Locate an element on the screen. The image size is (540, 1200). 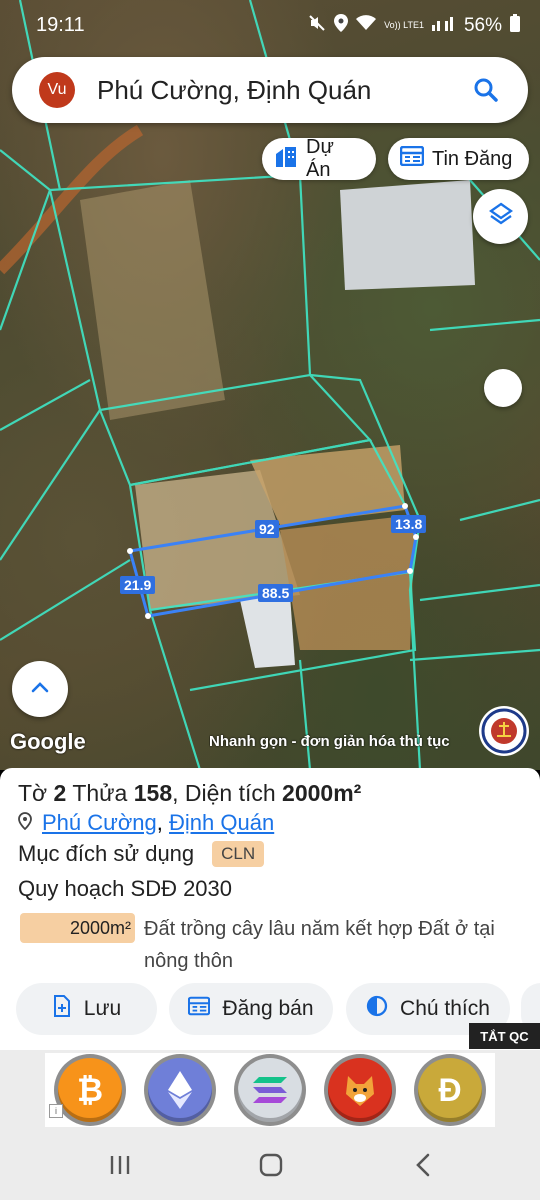
tagline: Nhanh gọn - đơn giản hóa thủ tục is located at coordinates (329, 741).